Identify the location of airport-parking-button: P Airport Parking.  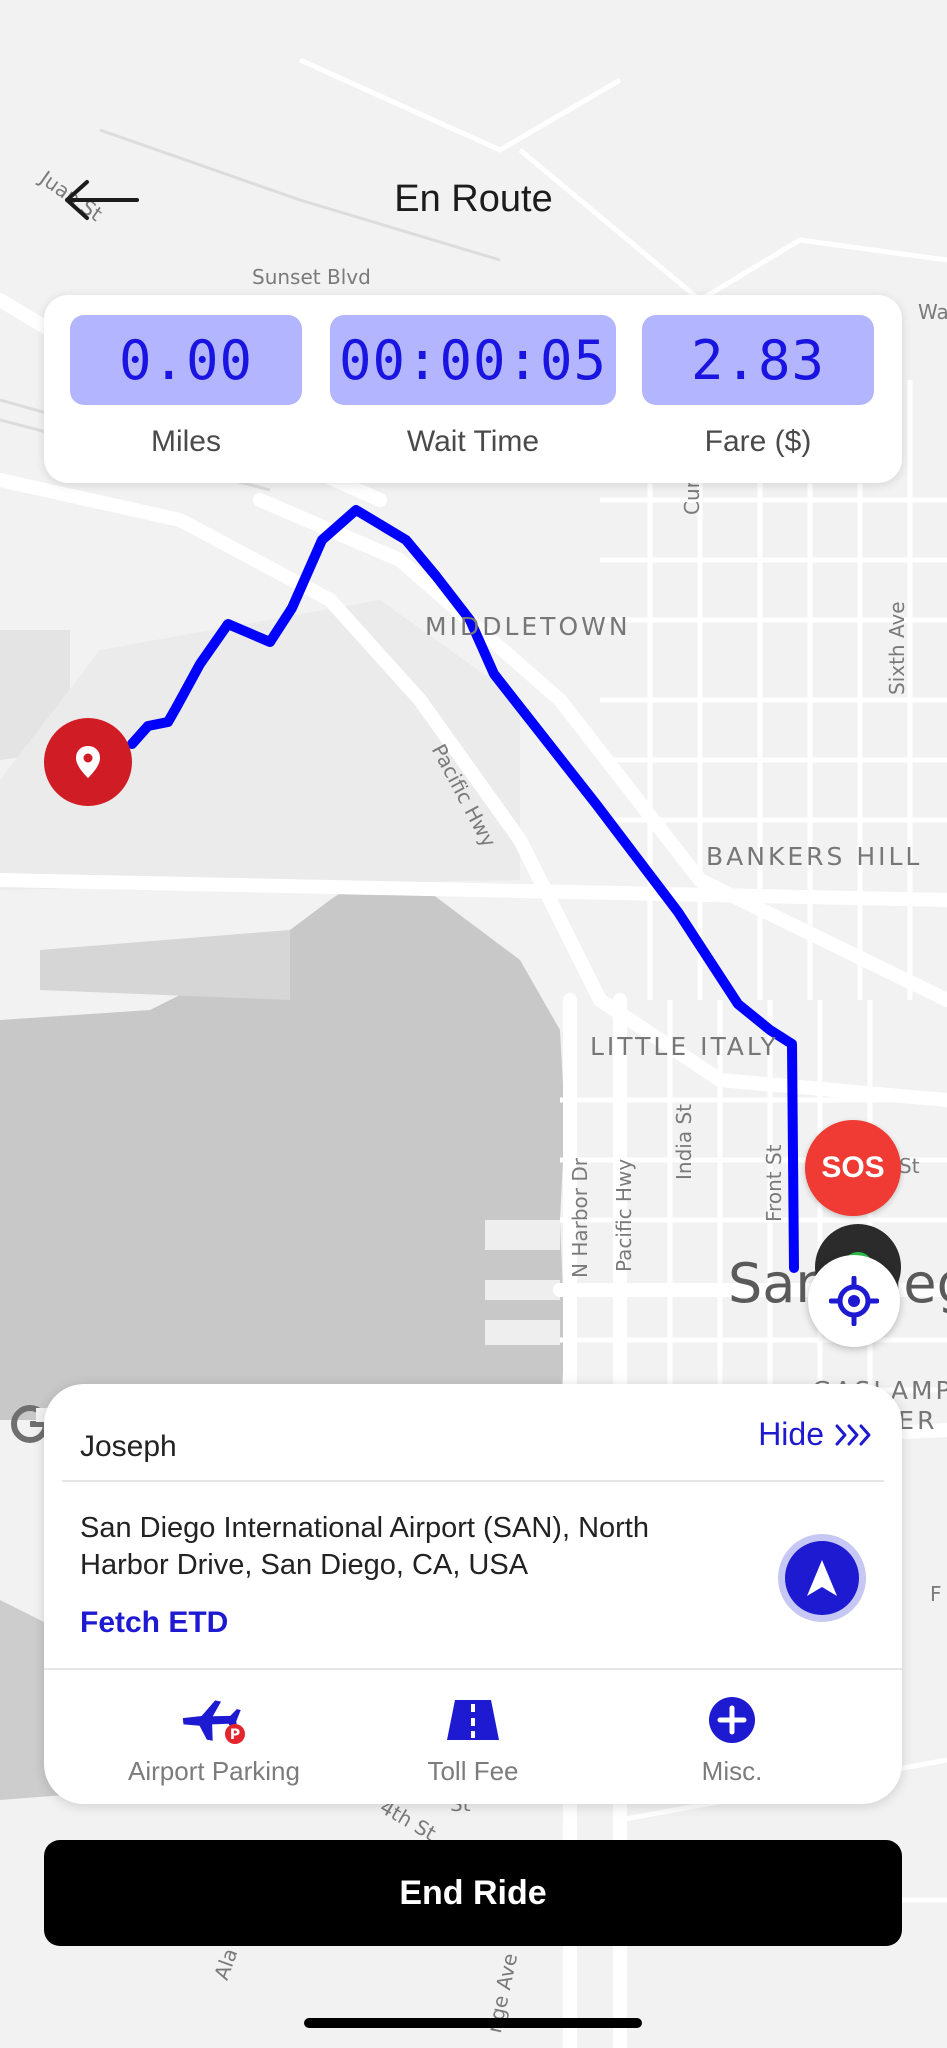
(214, 1740).